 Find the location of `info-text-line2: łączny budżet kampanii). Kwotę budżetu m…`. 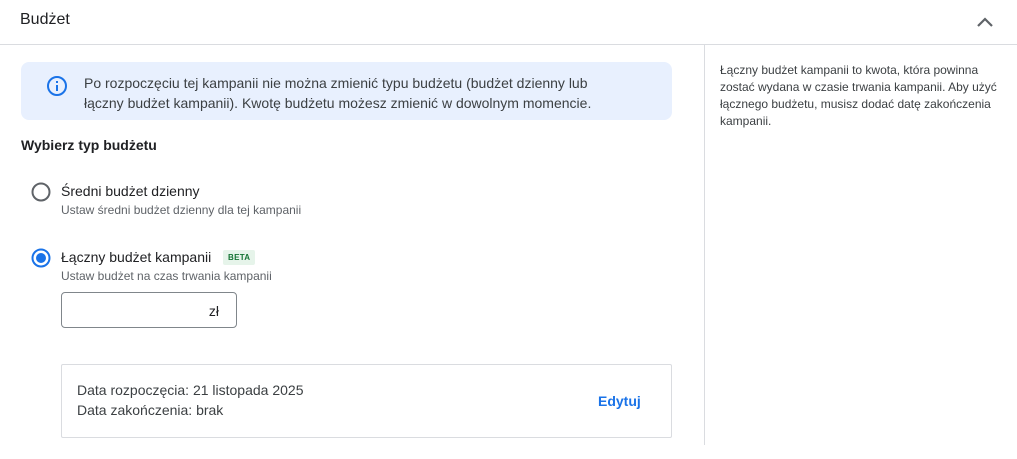

info-text-line2: łączny budżet kampanii). Kwotę budżetu m… is located at coordinates (338, 103).